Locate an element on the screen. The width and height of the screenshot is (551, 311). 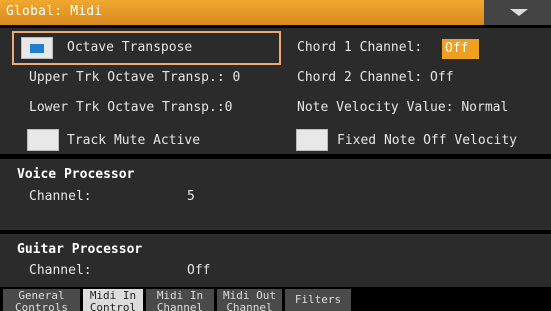
upper-trk-octave-transpose: Upper Trk Octave Transp.: 0 is located at coordinates (134, 77).